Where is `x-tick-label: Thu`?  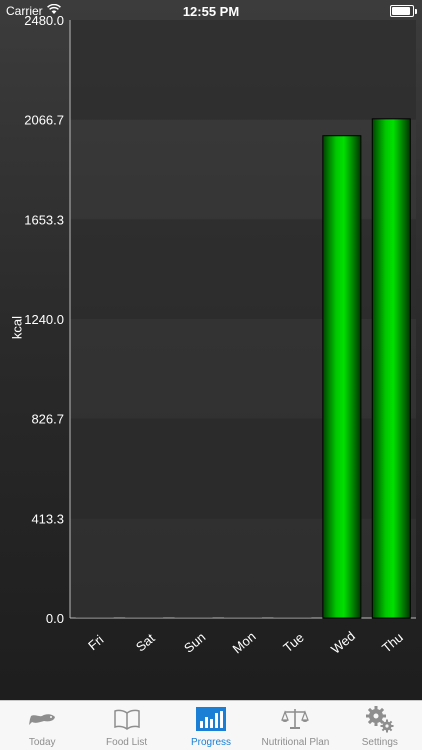
x-tick-label: Thu is located at coordinates (392, 643).